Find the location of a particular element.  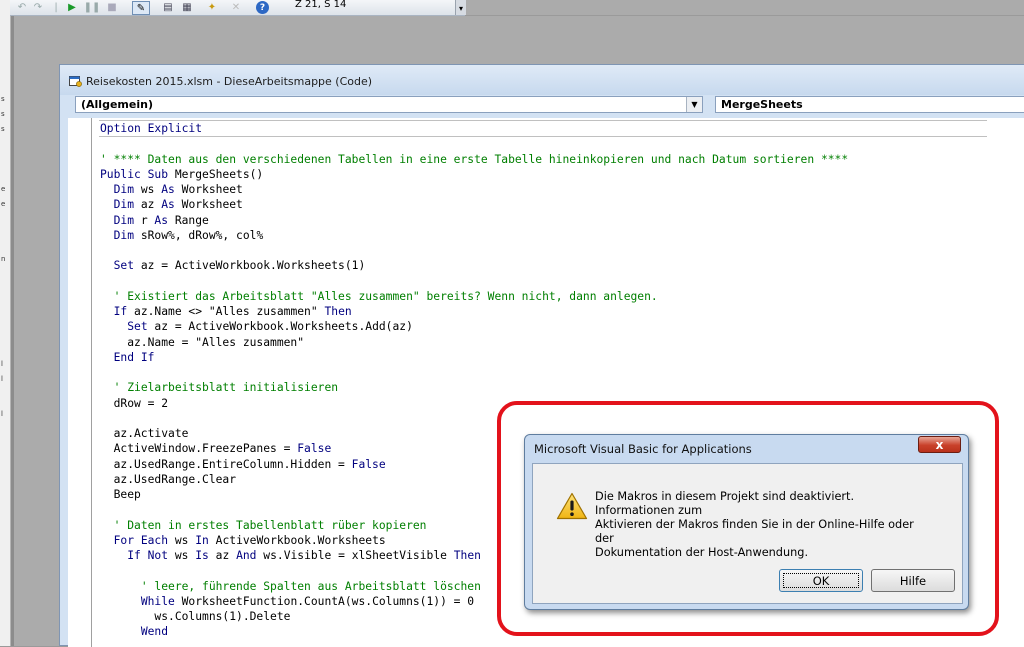

code-line: If az.Name <> "Alles zusammen" Then is located at coordinates (474, 311).